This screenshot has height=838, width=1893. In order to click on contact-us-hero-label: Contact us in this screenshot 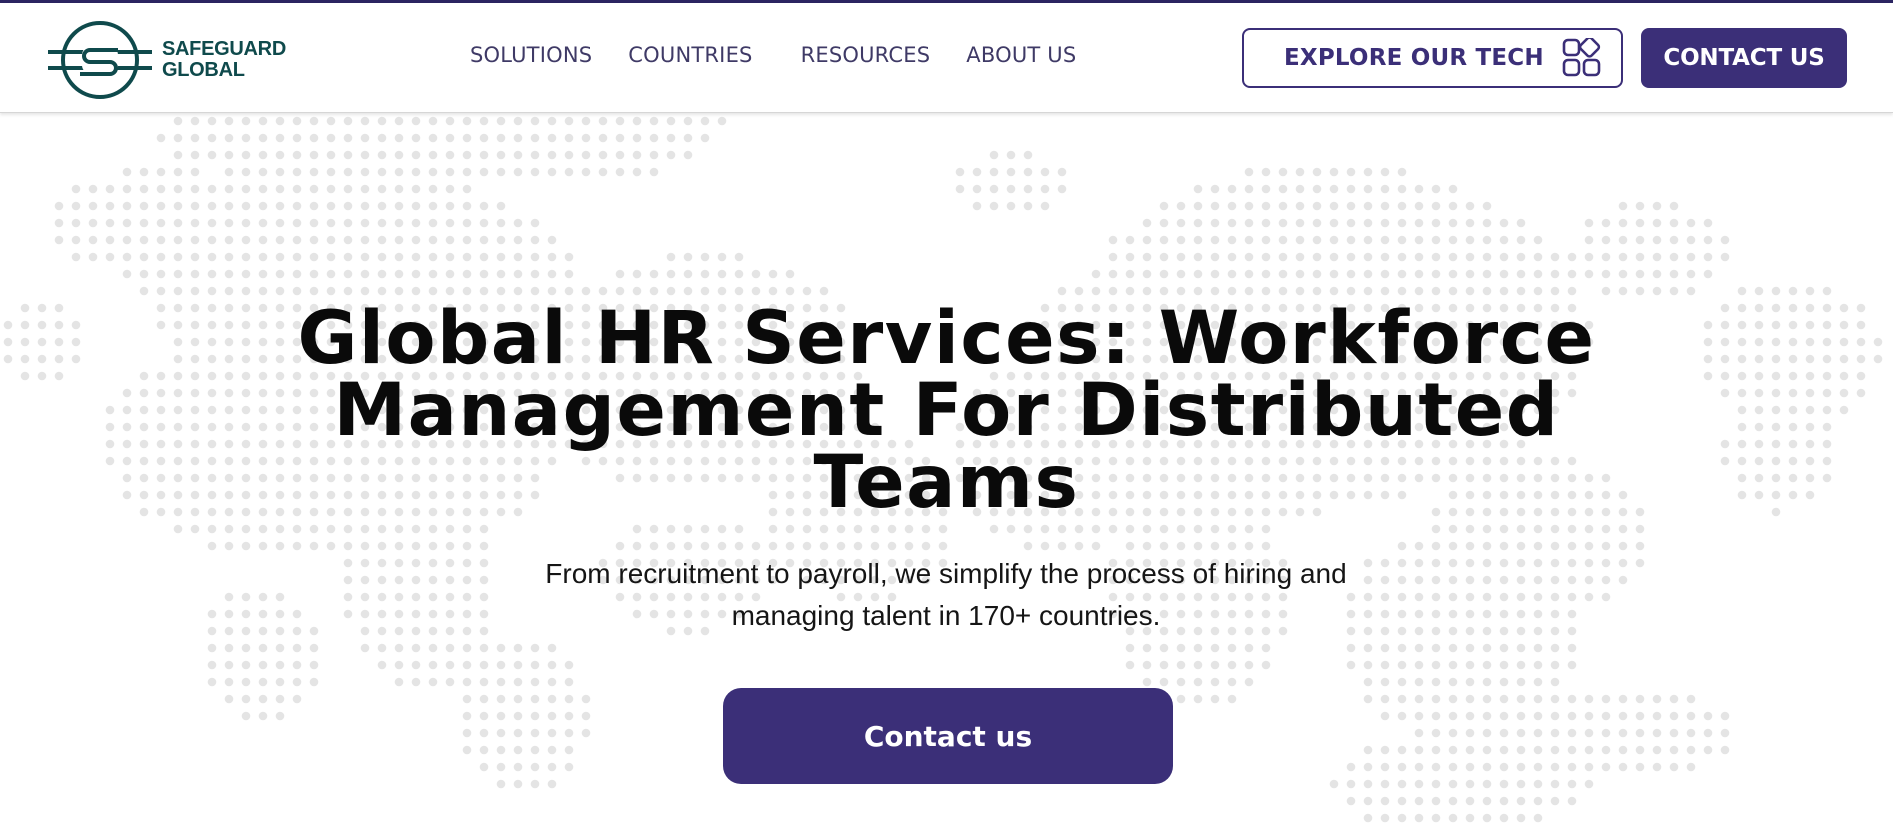, I will do `click(948, 736)`.